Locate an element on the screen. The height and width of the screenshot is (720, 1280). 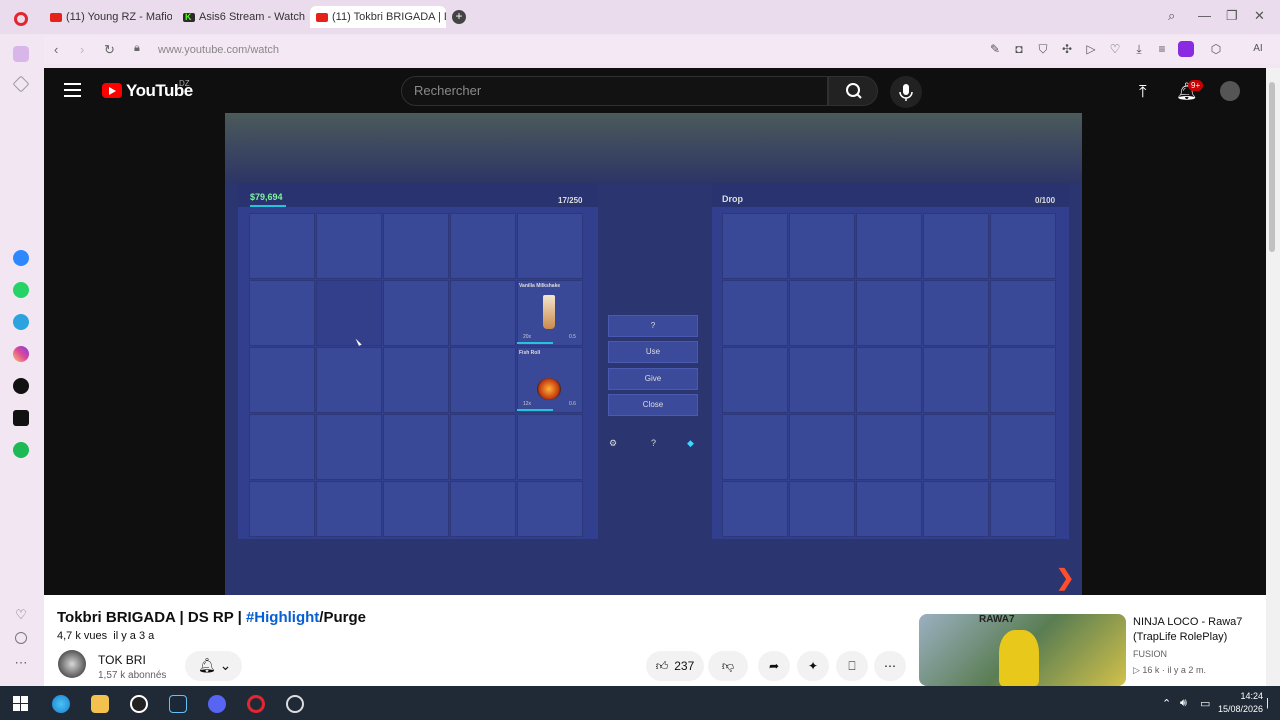
spotify-icon is located at coordinates (21, 450).